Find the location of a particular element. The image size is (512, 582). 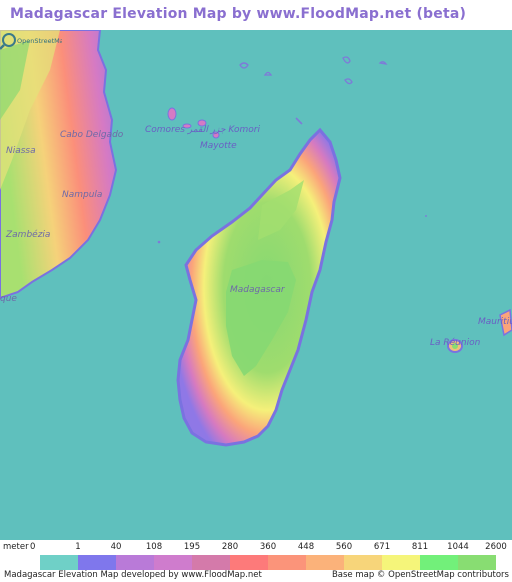

legend-tick-label: 195 is located at coordinates (192, 547).